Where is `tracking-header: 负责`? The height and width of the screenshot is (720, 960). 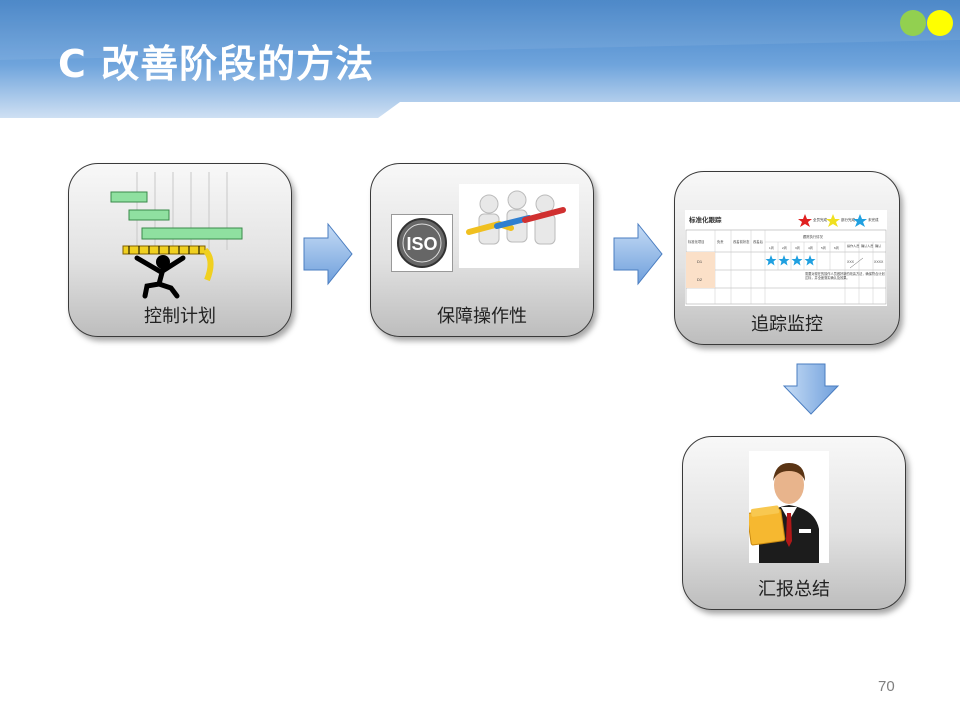 tracking-header: 负责 is located at coordinates (720, 241).